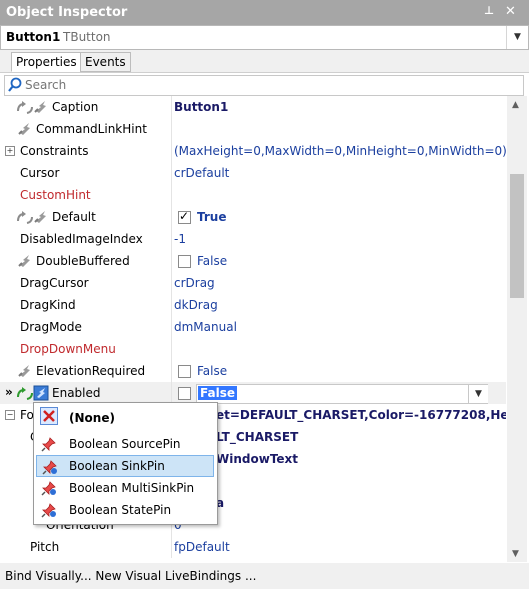 The image size is (529, 589). I want to click on menu-item-label: Boolean MultiSinkPin, so click(132, 488).